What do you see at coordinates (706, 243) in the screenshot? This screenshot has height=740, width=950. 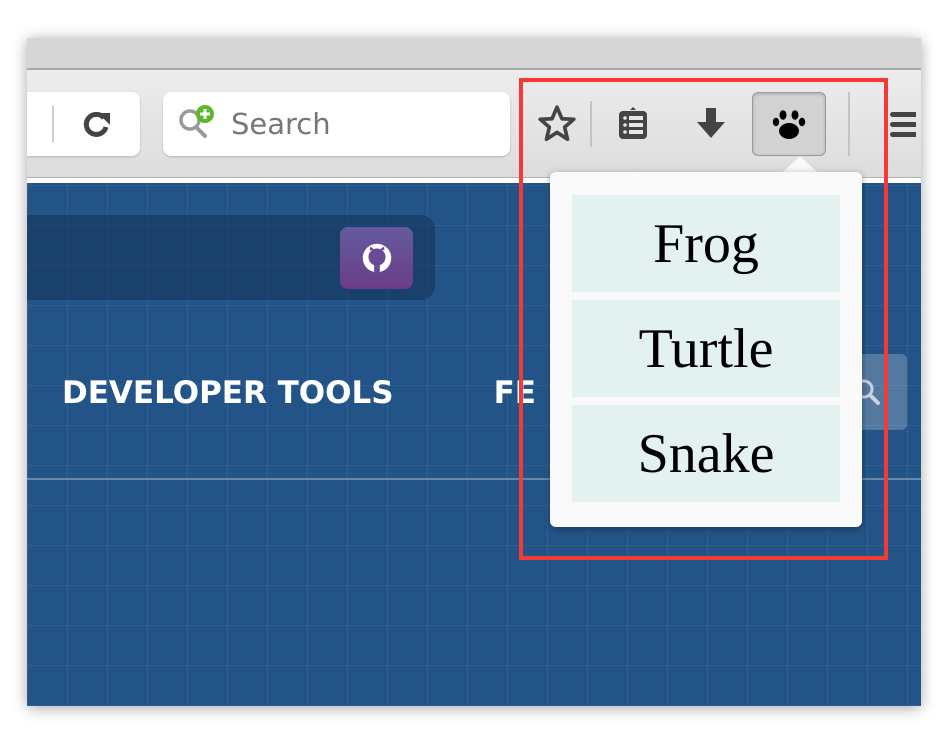 I see `menu-item: Frog` at bounding box center [706, 243].